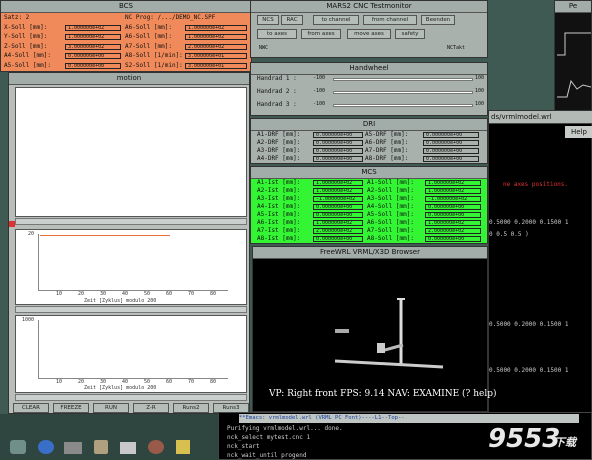 The image size is (592, 460). I want to click on globe-icon, so click(46, 447).